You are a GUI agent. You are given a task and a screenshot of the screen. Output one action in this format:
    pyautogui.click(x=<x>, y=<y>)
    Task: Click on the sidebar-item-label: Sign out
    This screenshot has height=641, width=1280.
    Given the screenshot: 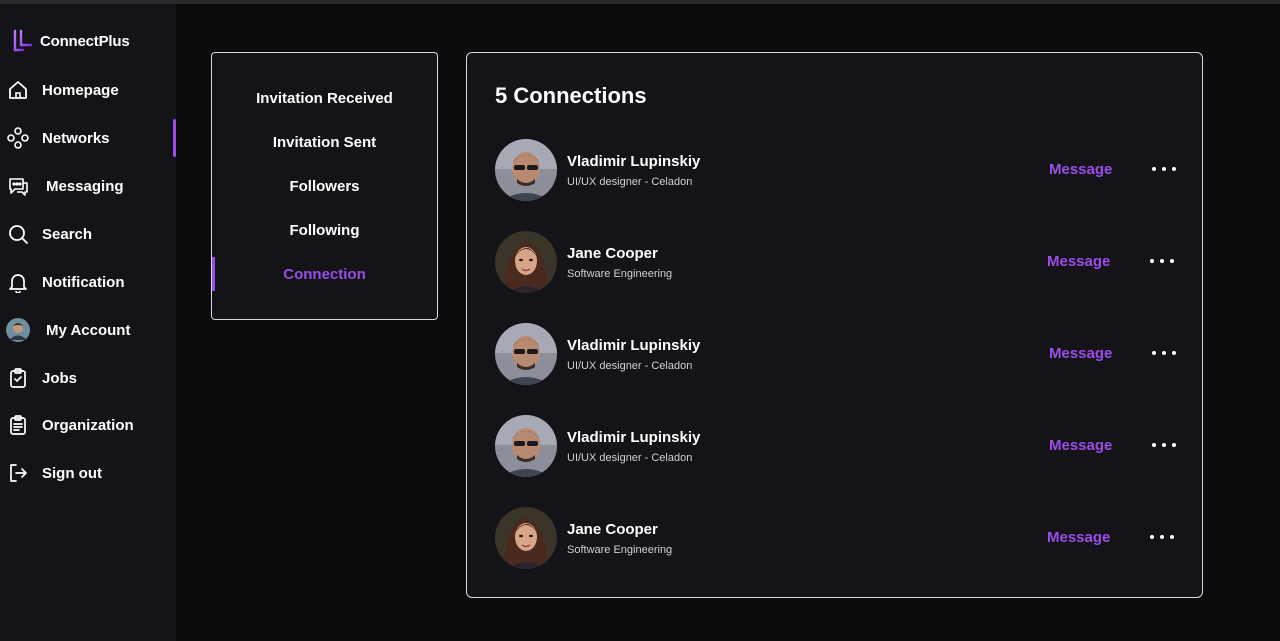 What is the action you would take?
    pyautogui.click(x=72, y=473)
    